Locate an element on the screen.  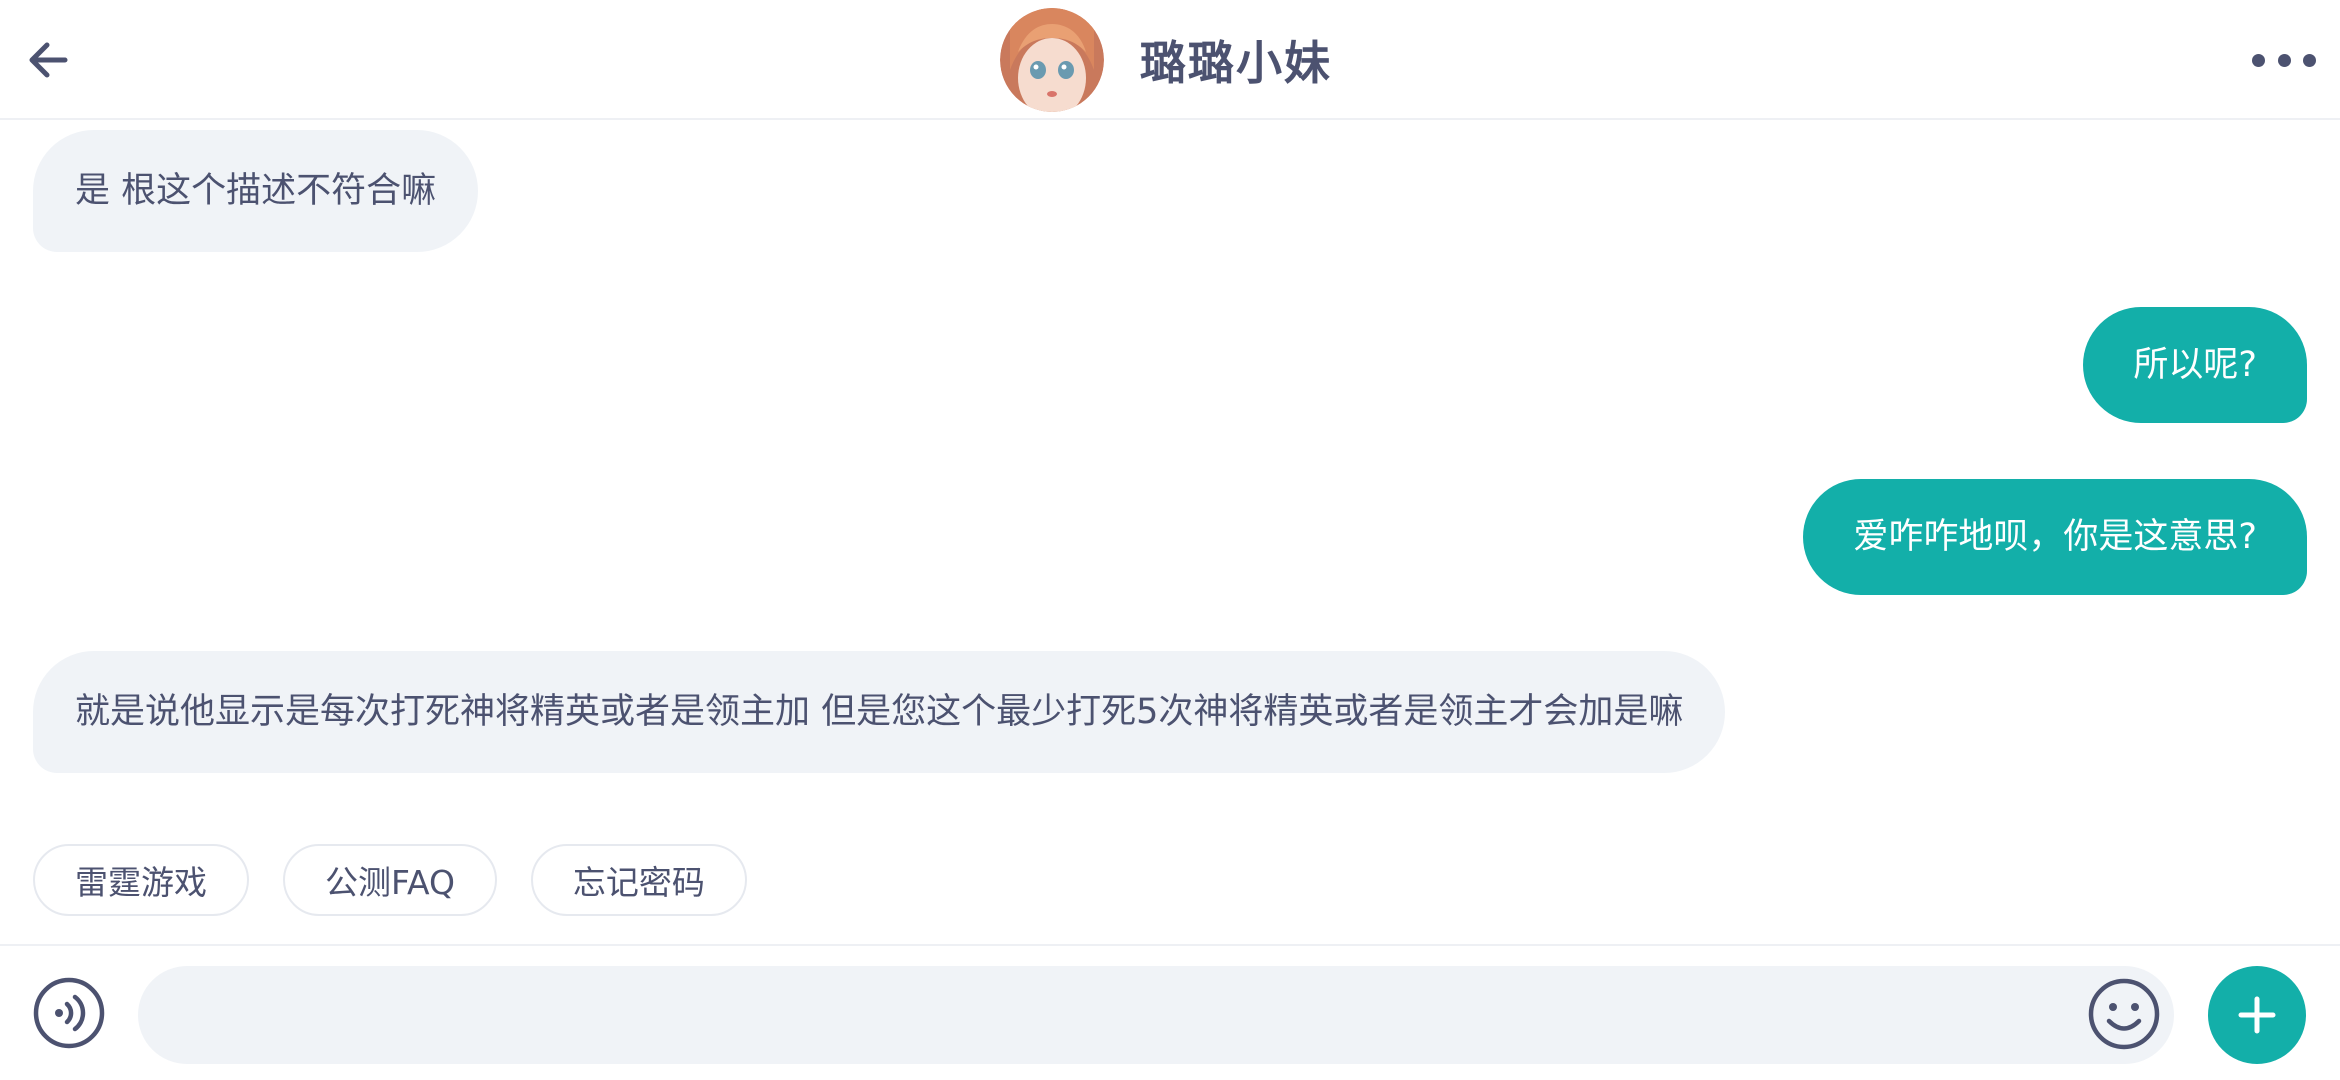
message-bubble-incoming: 是 根这个描述不符合嘛 is located at coordinates (256, 191).